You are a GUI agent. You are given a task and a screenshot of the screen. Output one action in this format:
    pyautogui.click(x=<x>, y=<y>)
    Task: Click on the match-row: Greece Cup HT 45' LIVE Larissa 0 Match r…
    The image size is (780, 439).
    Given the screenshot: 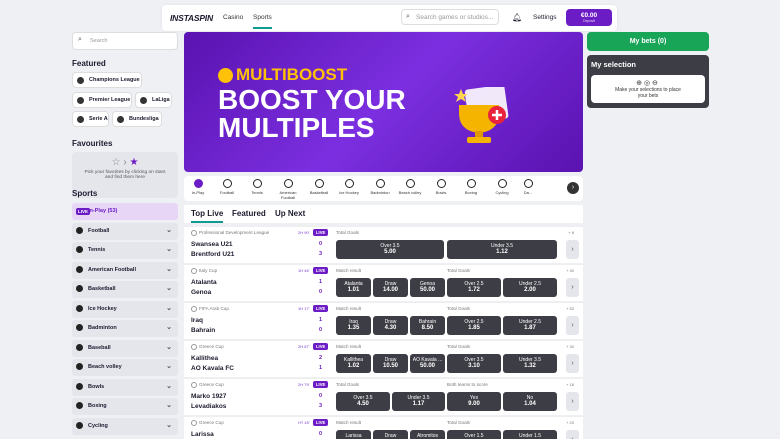 What is the action you would take?
    pyautogui.click(x=383, y=427)
    